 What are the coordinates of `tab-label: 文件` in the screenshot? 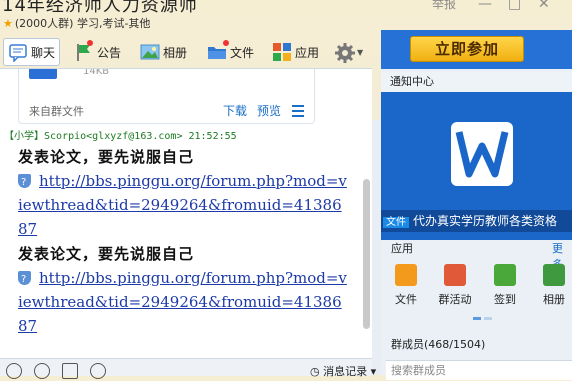 It's located at (242, 52).